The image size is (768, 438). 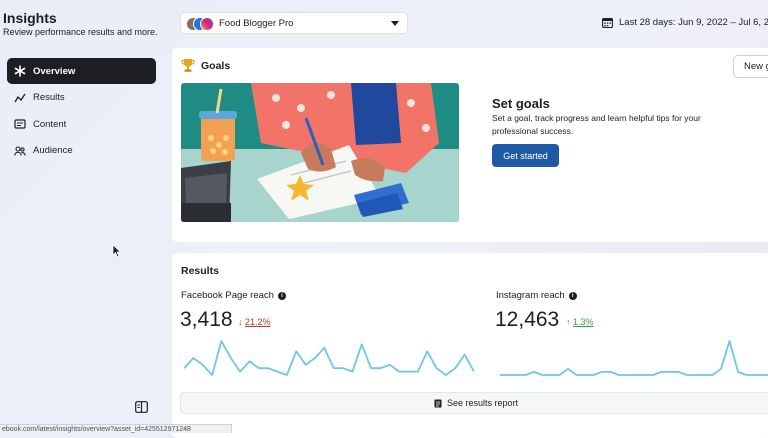 What do you see at coordinates (81, 71) in the screenshot?
I see `sidebar-item-overview: Overview` at bounding box center [81, 71].